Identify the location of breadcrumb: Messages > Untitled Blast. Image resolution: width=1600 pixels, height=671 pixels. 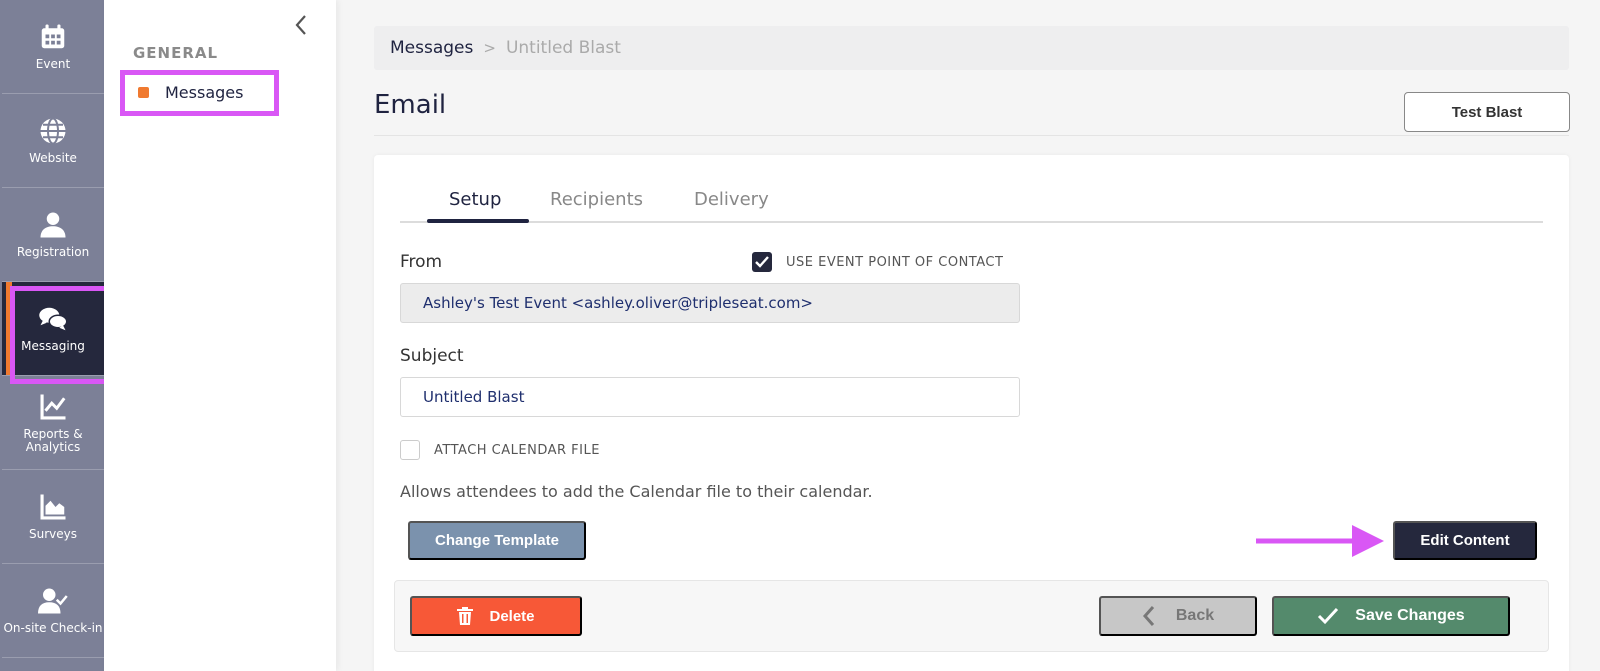
(971, 48).